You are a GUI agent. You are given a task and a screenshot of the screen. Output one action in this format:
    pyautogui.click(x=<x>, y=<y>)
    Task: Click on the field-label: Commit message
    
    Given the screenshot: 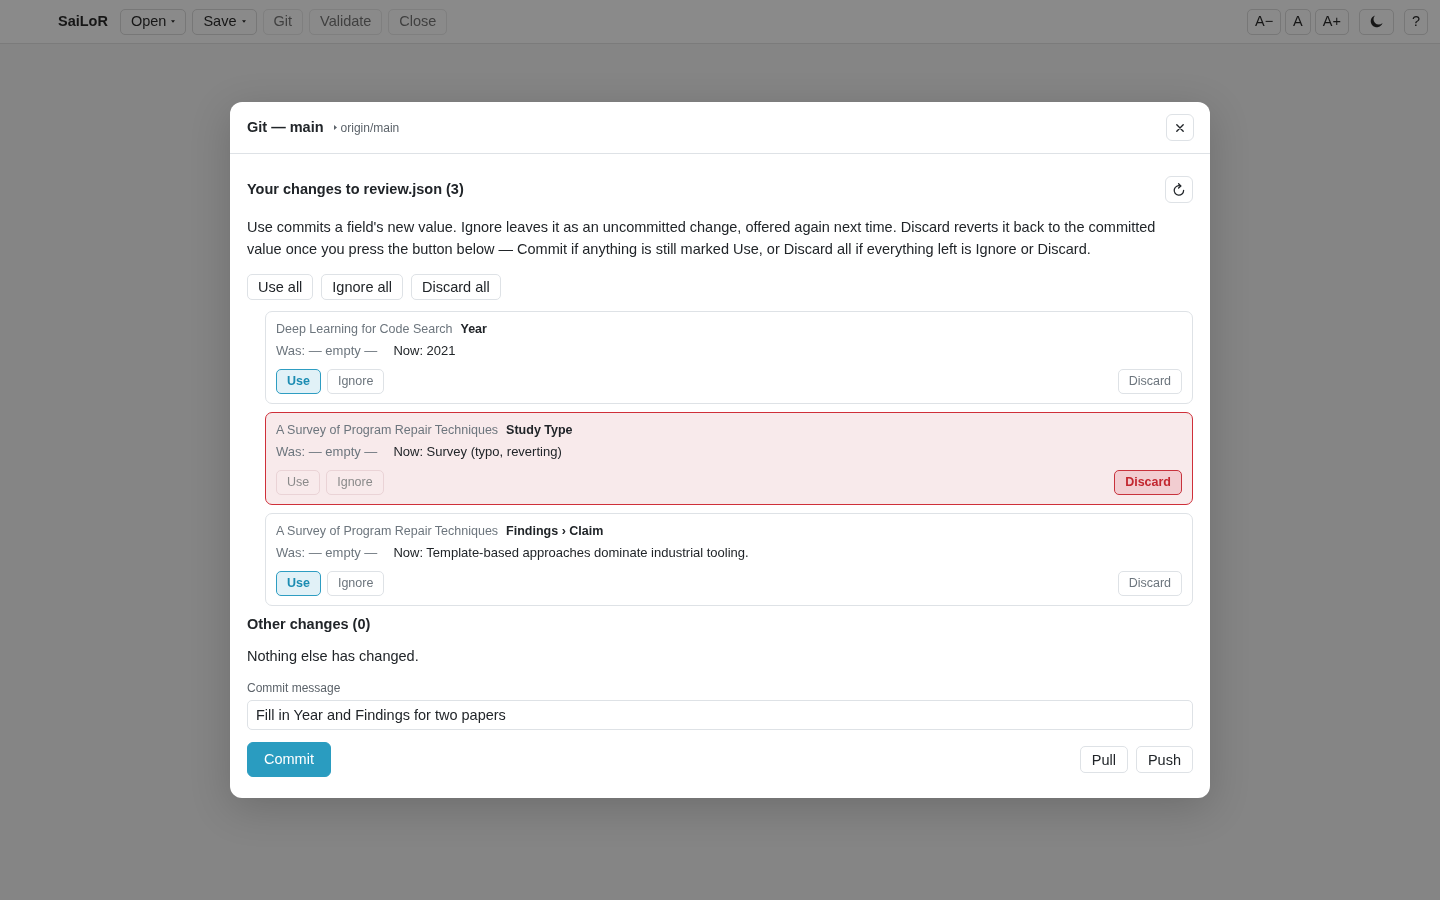 What is the action you would take?
    pyautogui.click(x=294, y=689)
    